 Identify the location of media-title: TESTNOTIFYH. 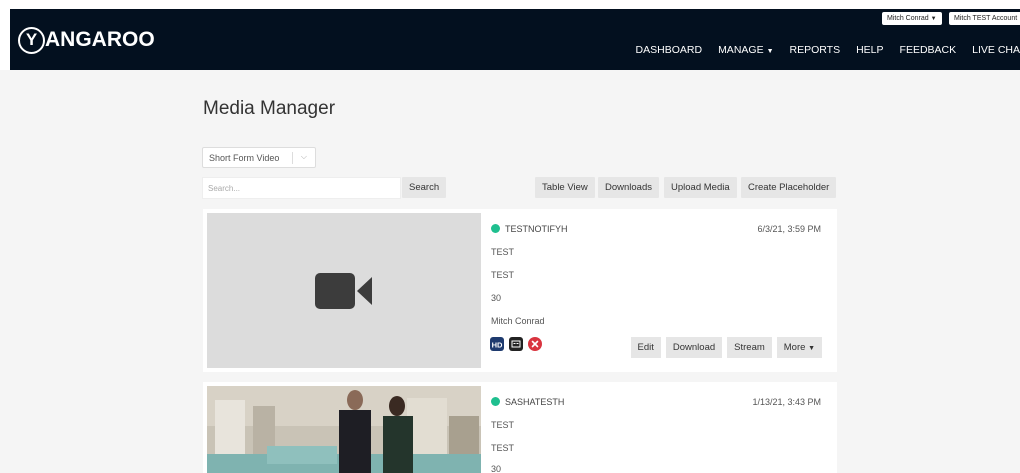
(536, 229).